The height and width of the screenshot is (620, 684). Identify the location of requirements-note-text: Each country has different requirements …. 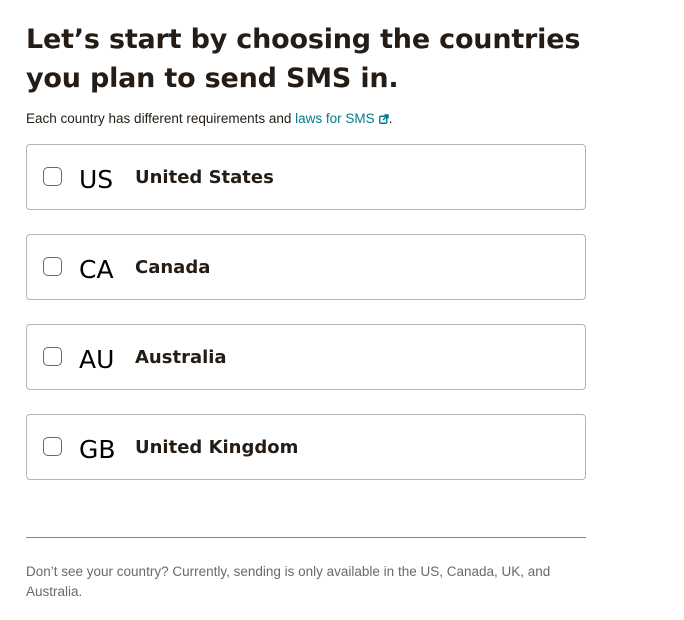
(161, 118).